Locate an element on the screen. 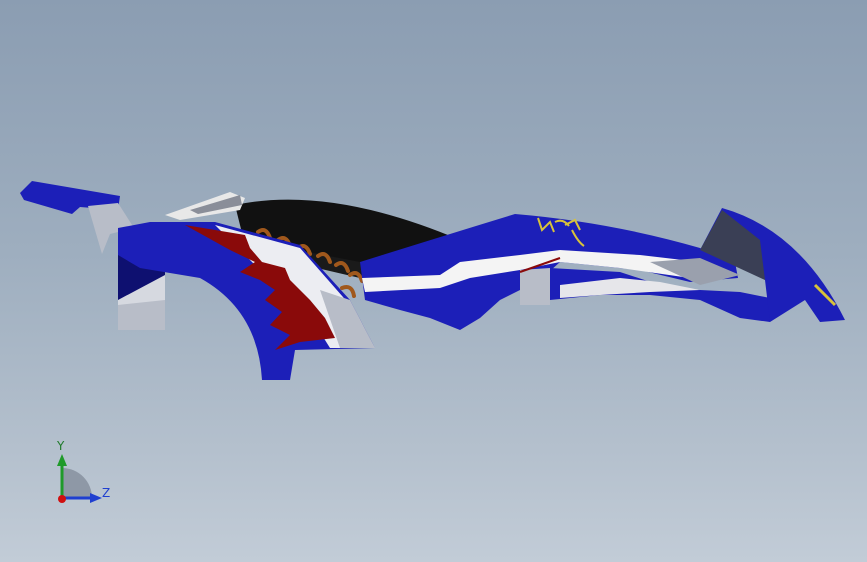 This screenshot has width=867, height=562. triad-z-arrow is located at coordinates (96, 498).